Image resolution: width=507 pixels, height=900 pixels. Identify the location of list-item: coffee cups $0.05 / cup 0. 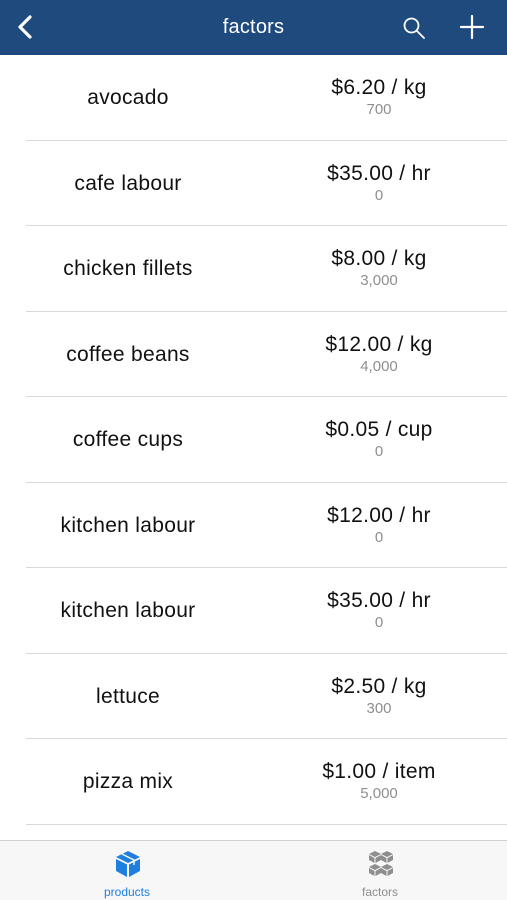
(253, 440).